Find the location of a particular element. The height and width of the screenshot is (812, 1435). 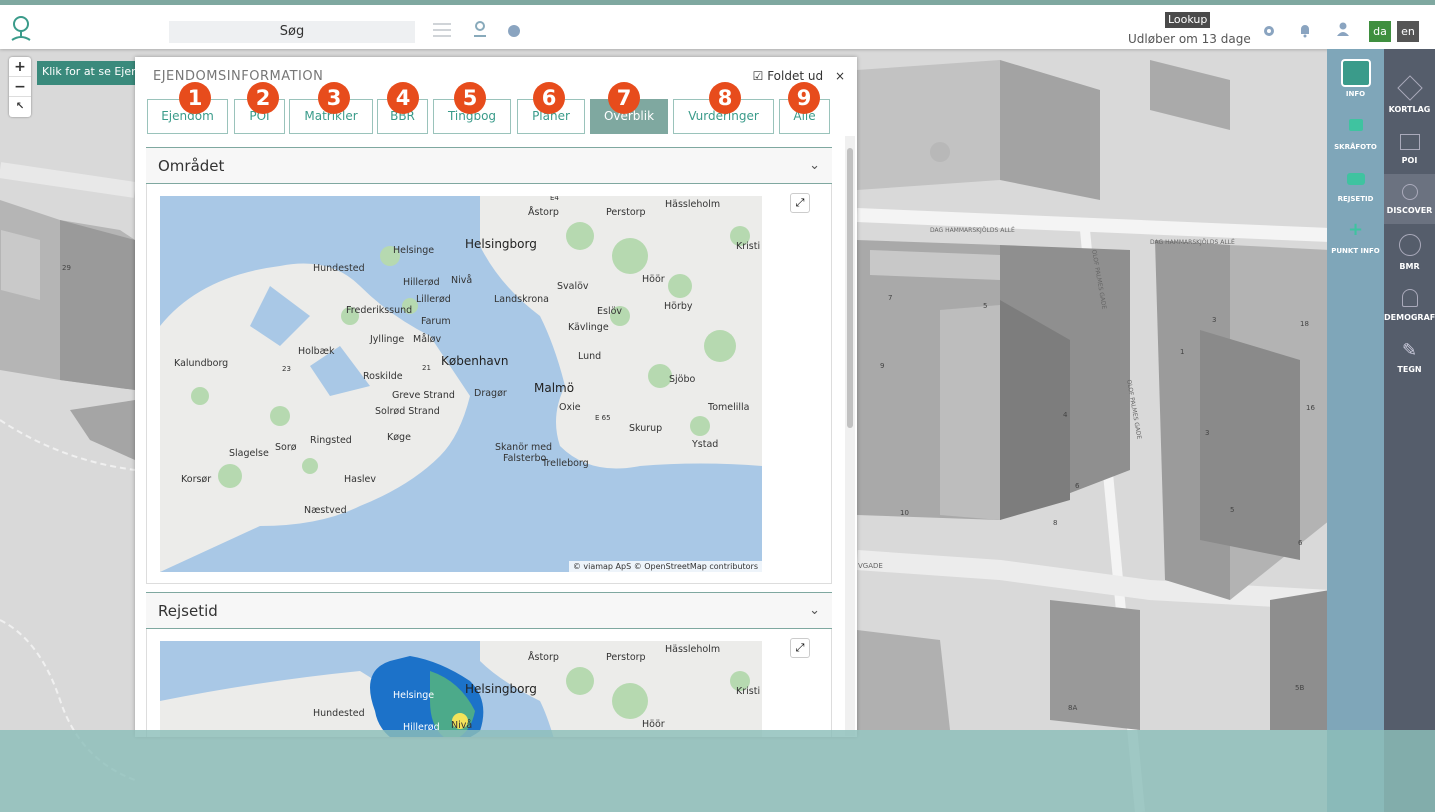

map-label: Landskrona is located at coordinates (521, 299).